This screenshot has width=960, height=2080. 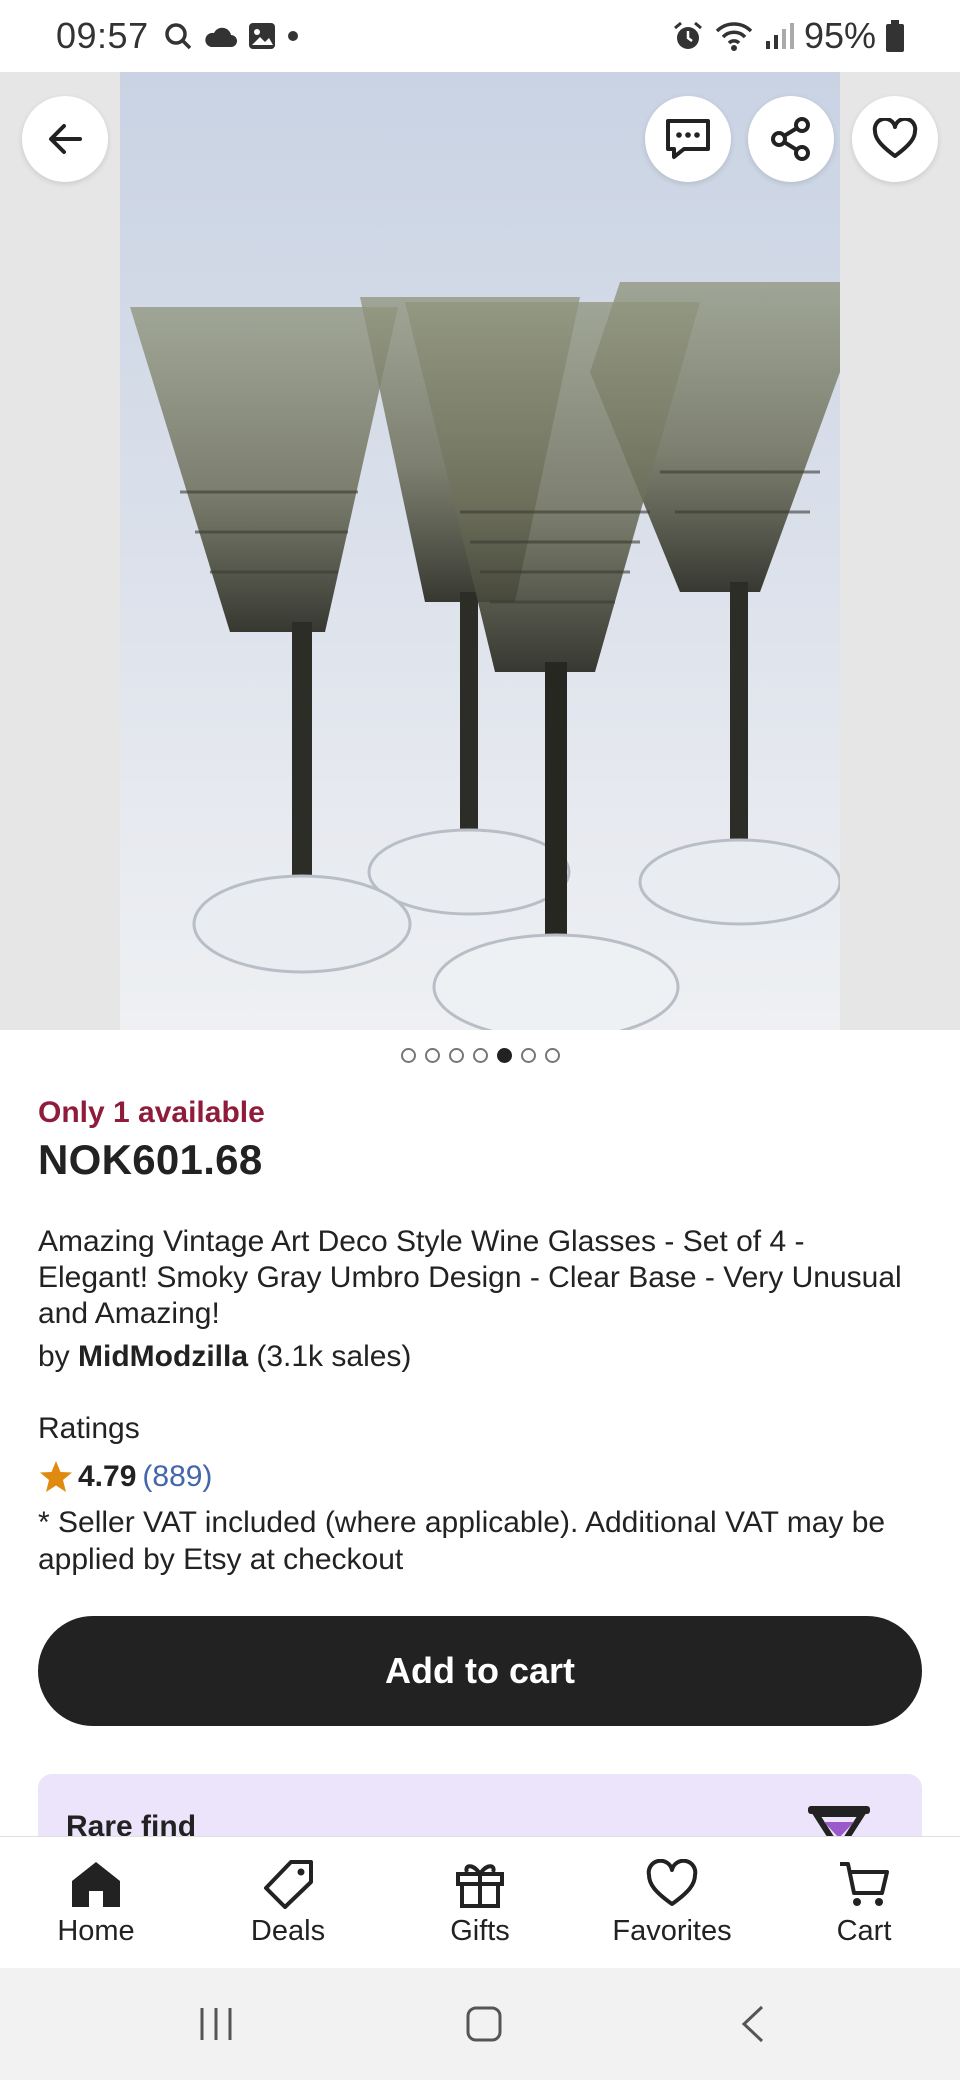 I want to click on system-navigation-bar, so click(x=480, y=2024).